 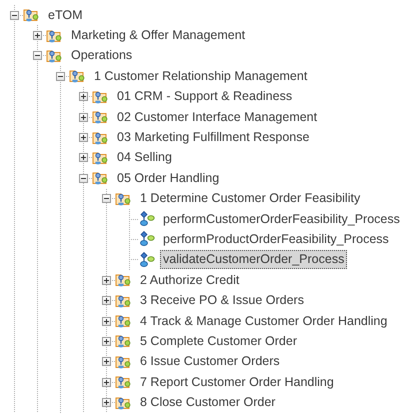 I want to click on tree-item: 1 Customer Relationship Management, so click(x=200, y=76).